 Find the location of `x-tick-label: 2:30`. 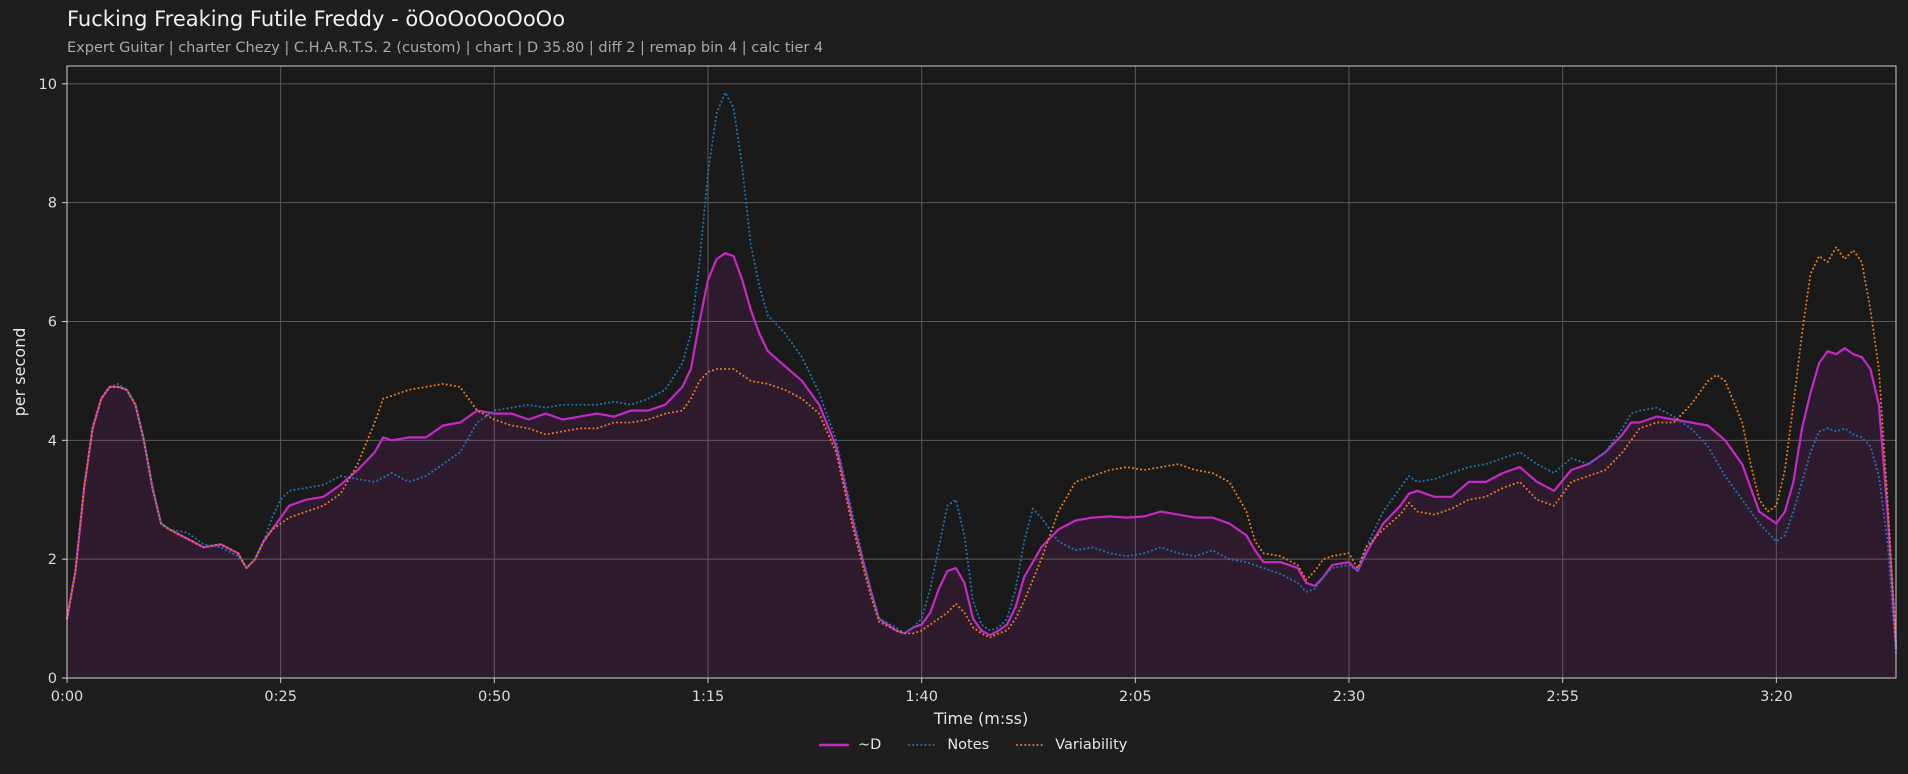

x-tick-label: 2:30 is located at coordinates (1349, 697).